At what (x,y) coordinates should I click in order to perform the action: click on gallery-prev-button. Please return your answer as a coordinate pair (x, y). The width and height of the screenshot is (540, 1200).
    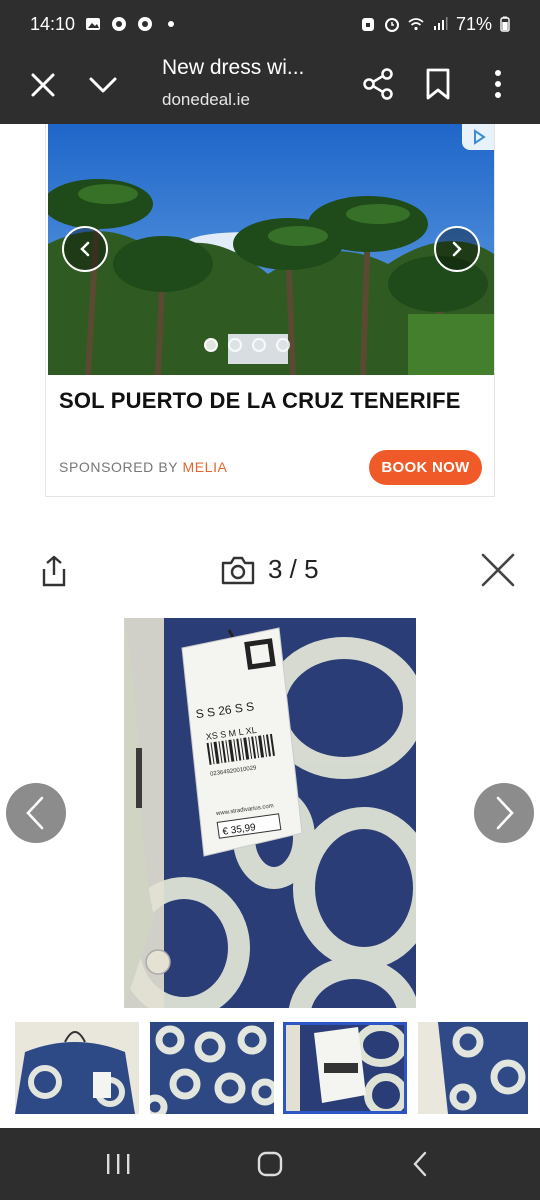
    Looking at the image, I should click on (36, 813).